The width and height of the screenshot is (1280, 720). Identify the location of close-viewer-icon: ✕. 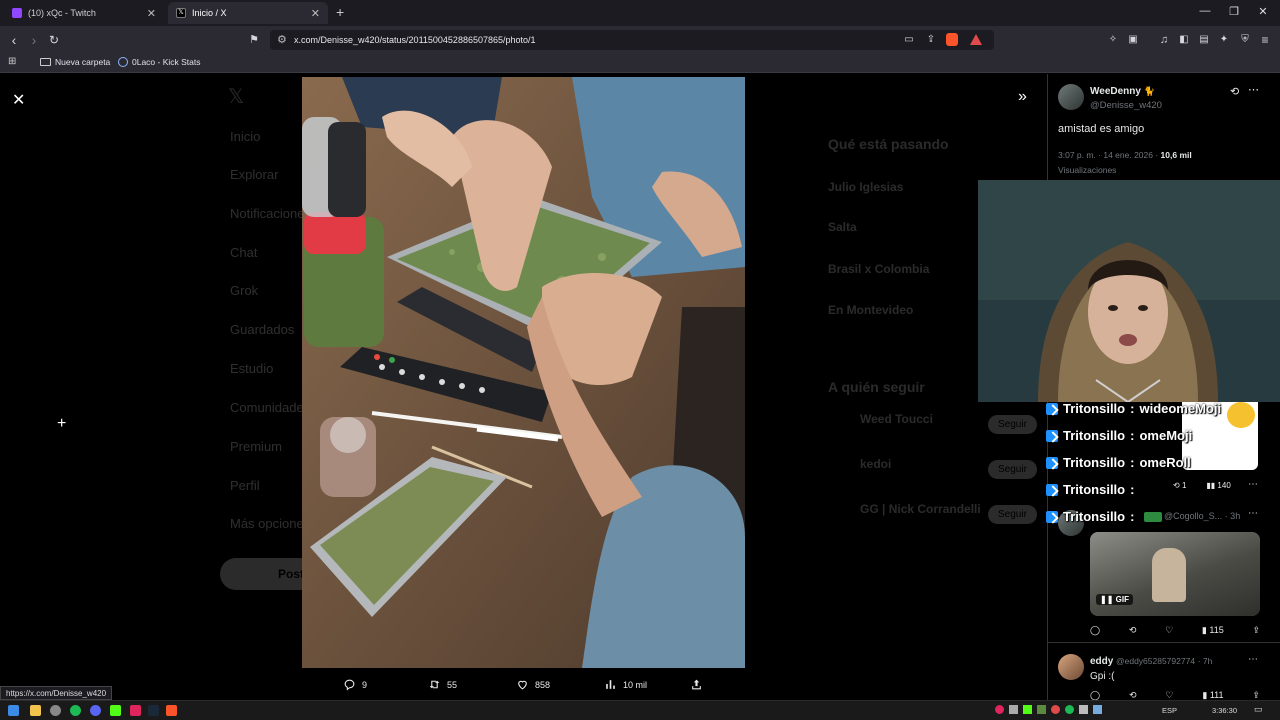
(18, 100).